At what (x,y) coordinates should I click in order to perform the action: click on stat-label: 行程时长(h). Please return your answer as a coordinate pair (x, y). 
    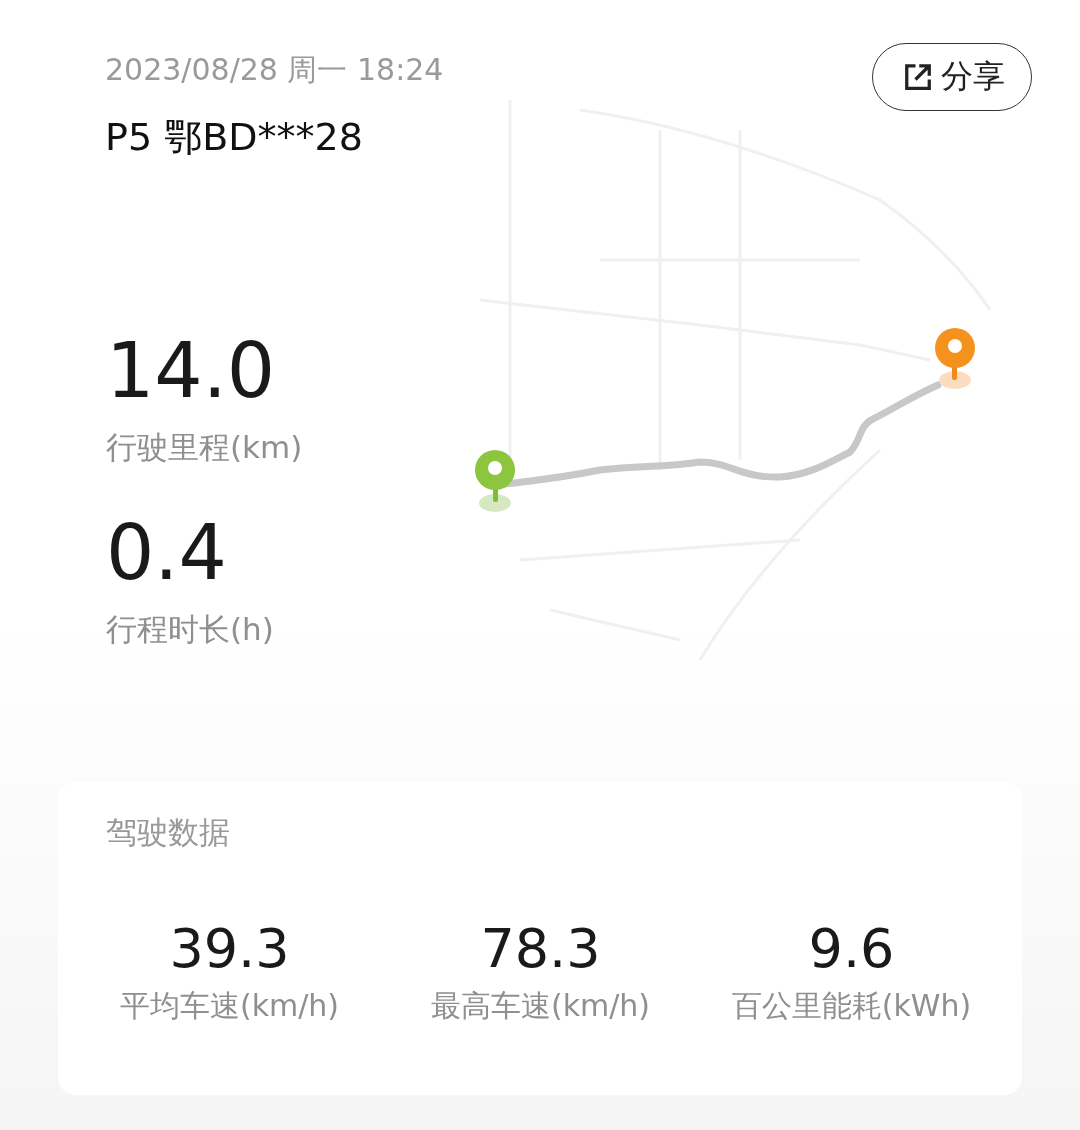
    Looking at the image, I should click on (190, 629).